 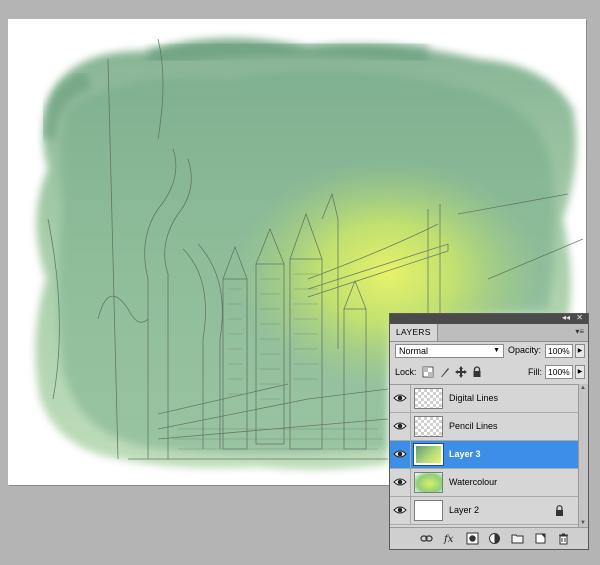 I want to click on fx-icon: fx, so click(x=449, y=538).